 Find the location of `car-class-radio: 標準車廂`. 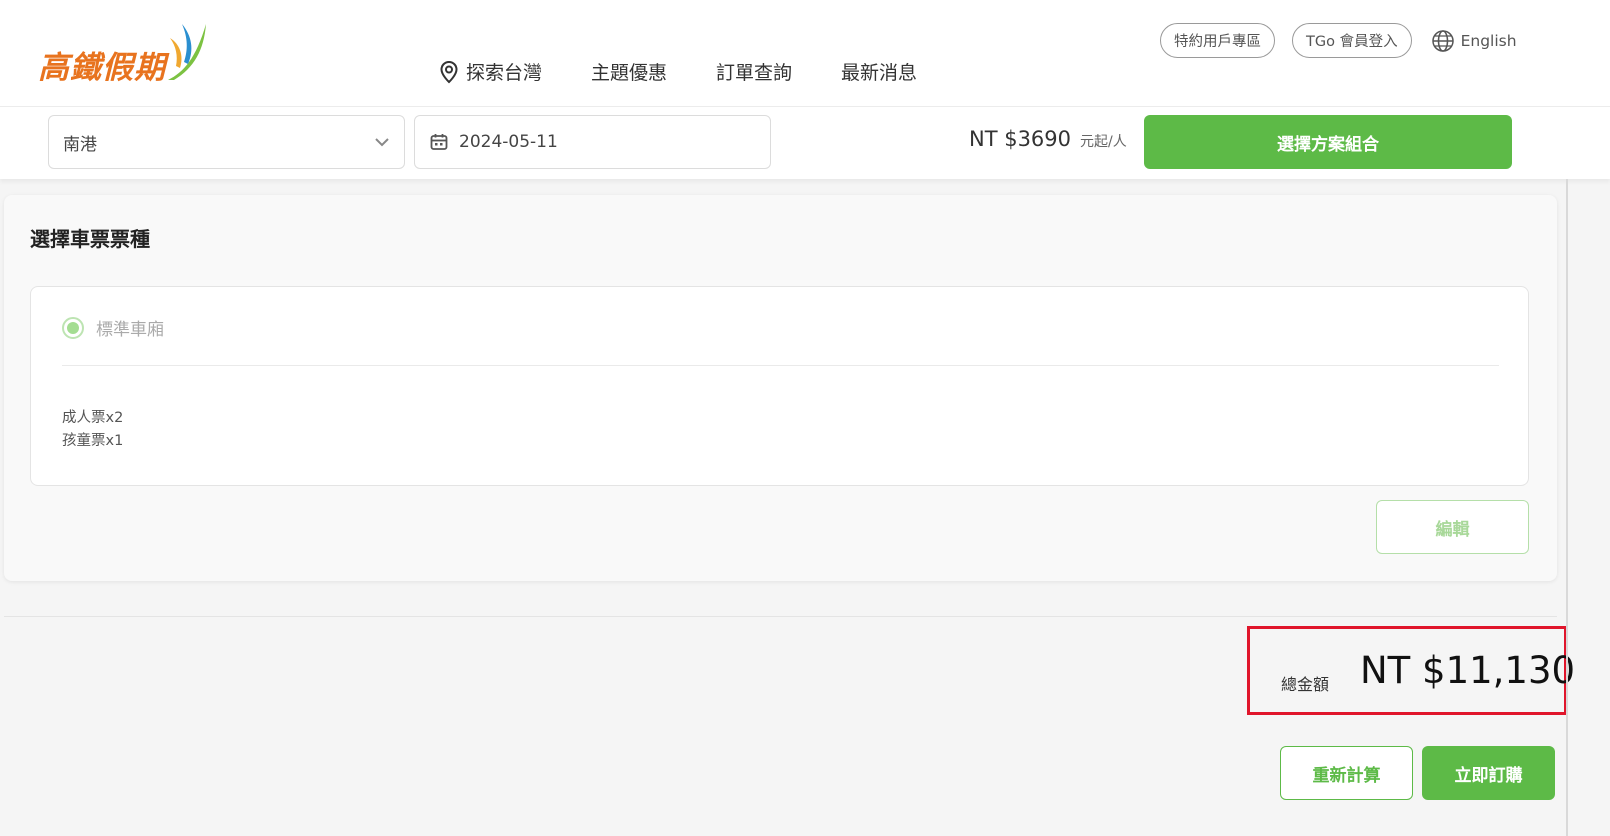

car-class-radio: 標準車廂 is located at coordinates (113, 327).